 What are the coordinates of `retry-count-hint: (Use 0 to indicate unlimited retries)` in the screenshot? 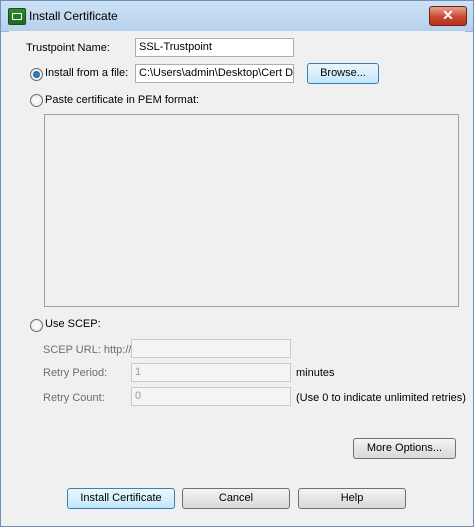 It's located at (381, 398).